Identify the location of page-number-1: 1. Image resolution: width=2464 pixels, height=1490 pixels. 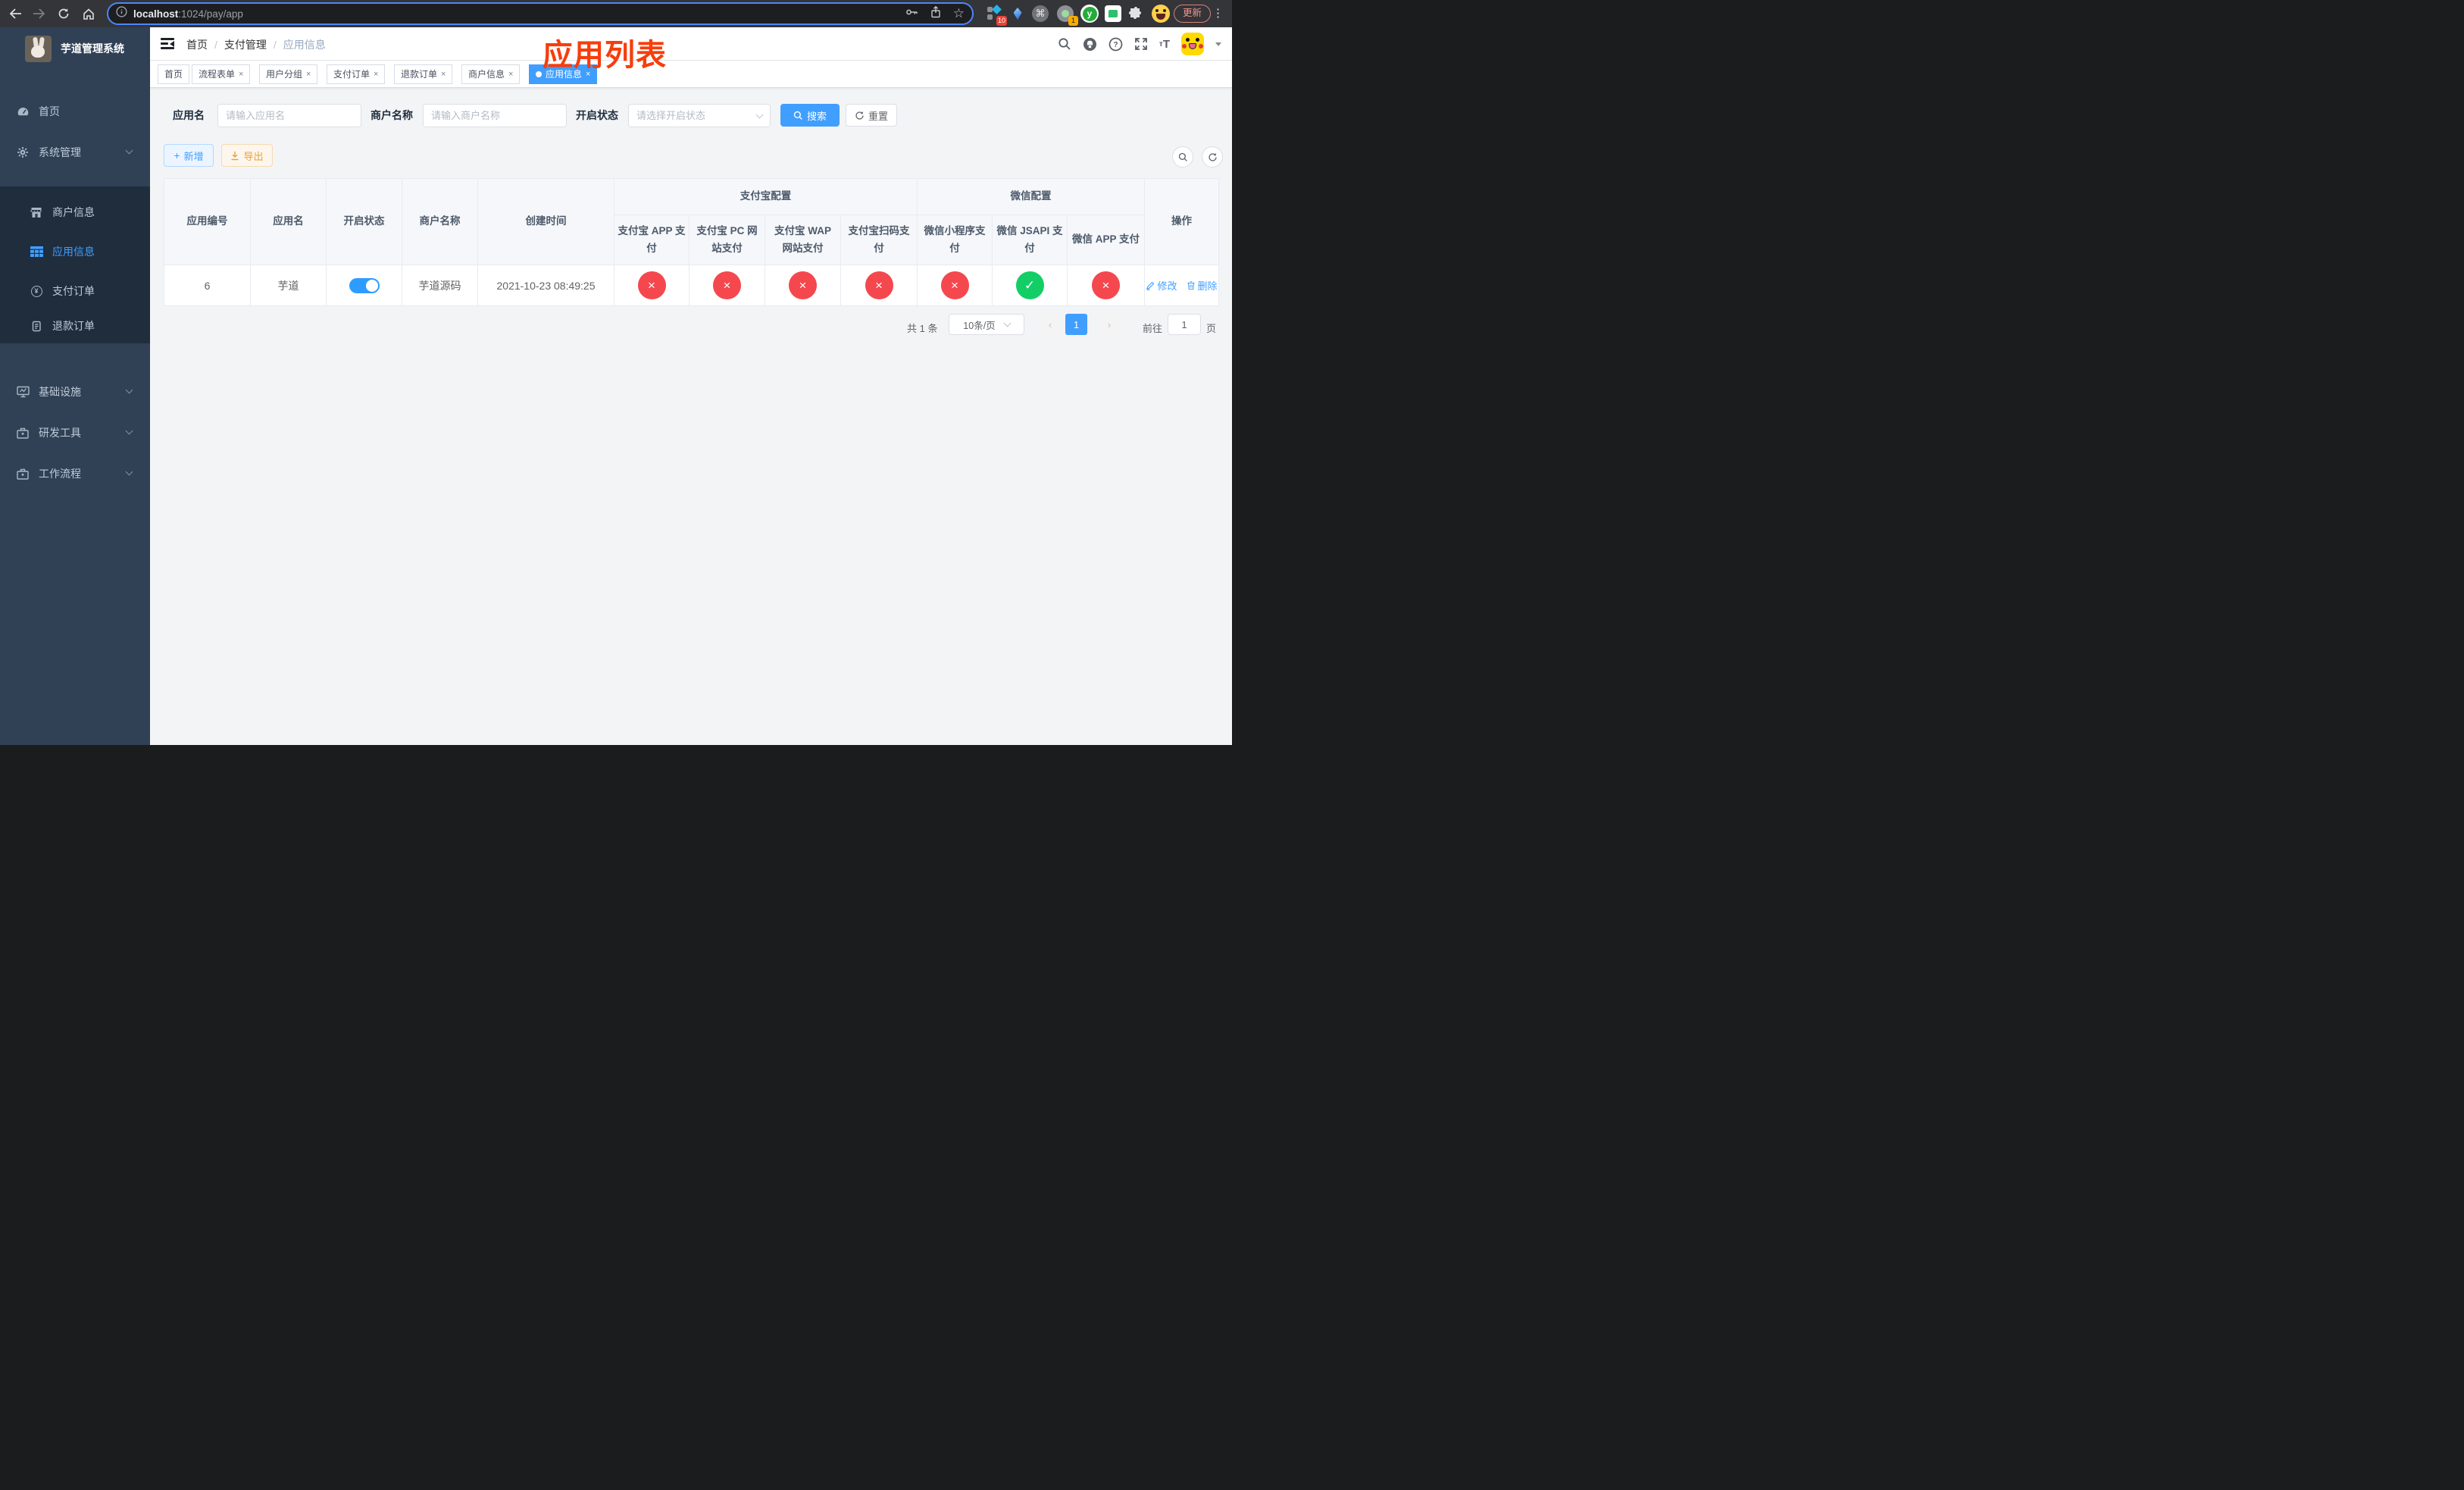
(1076, 324).